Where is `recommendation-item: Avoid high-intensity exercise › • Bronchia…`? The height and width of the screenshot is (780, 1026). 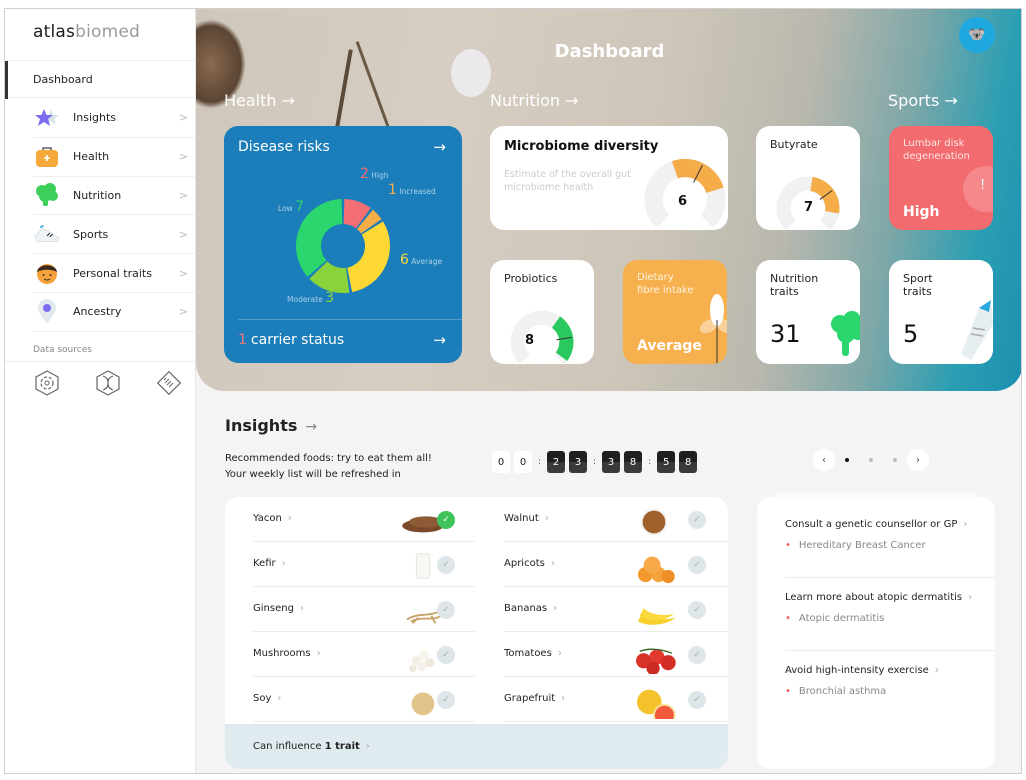
recommendation-item: Avoid high-intensity exercise › • Bronchia… is located at coordinates (890, 681).